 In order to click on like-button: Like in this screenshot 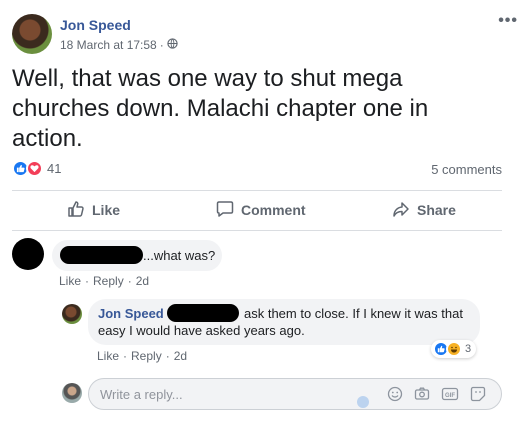, I will do `click(93, 210)`.